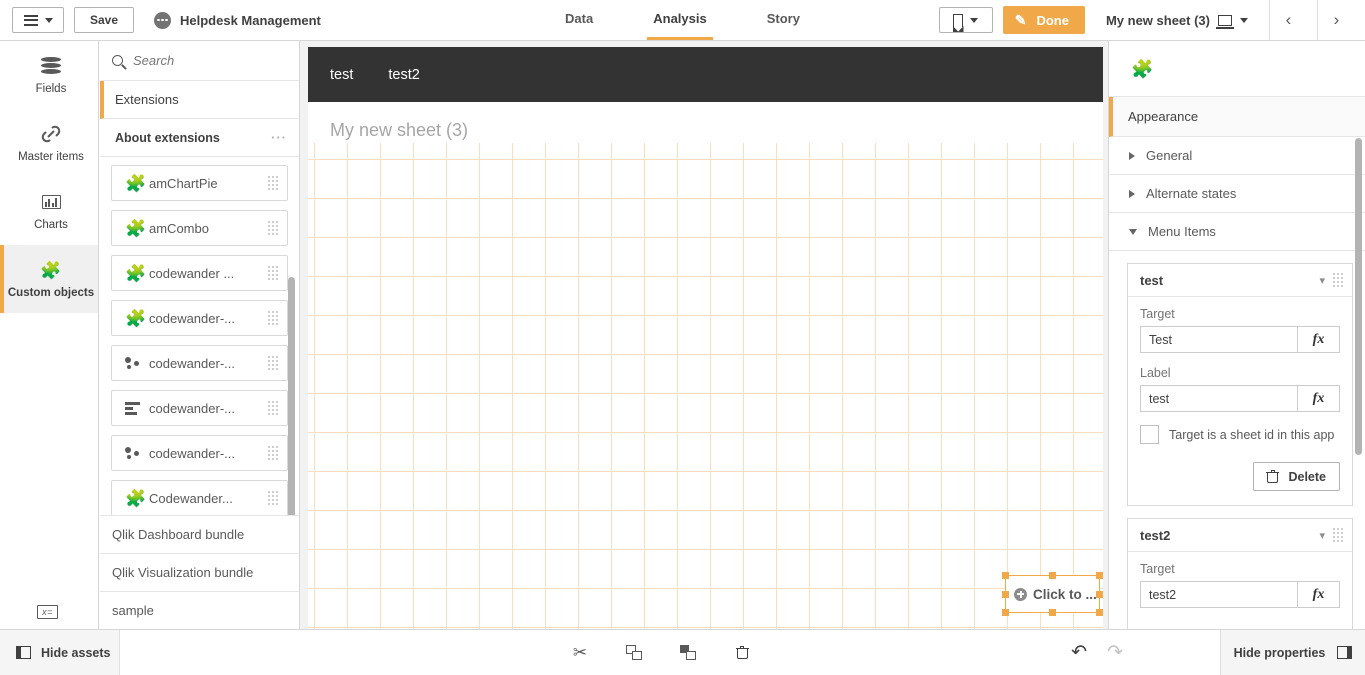 Image resolution: width=1365 pixels, height=675 pixels. What do you see at coordinates (1358, 296) in the screenshot?
I see `properties-scrollbar` at bounding box center [1358, 296].